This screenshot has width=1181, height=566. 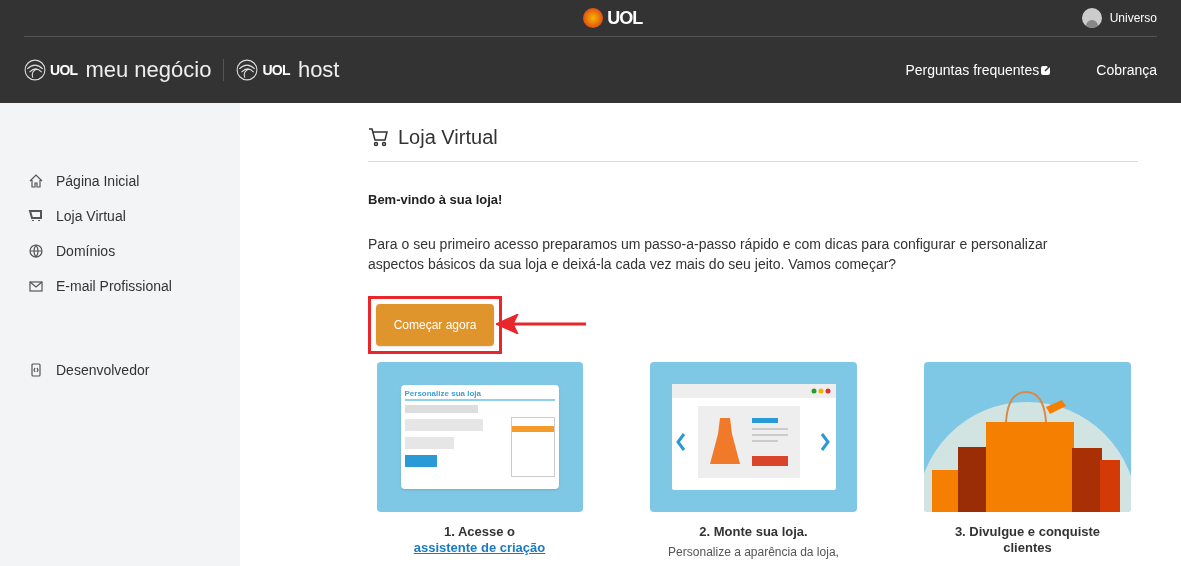 I want to click on nav-link: Perguntas frequentes, so click(x=979, y=70).